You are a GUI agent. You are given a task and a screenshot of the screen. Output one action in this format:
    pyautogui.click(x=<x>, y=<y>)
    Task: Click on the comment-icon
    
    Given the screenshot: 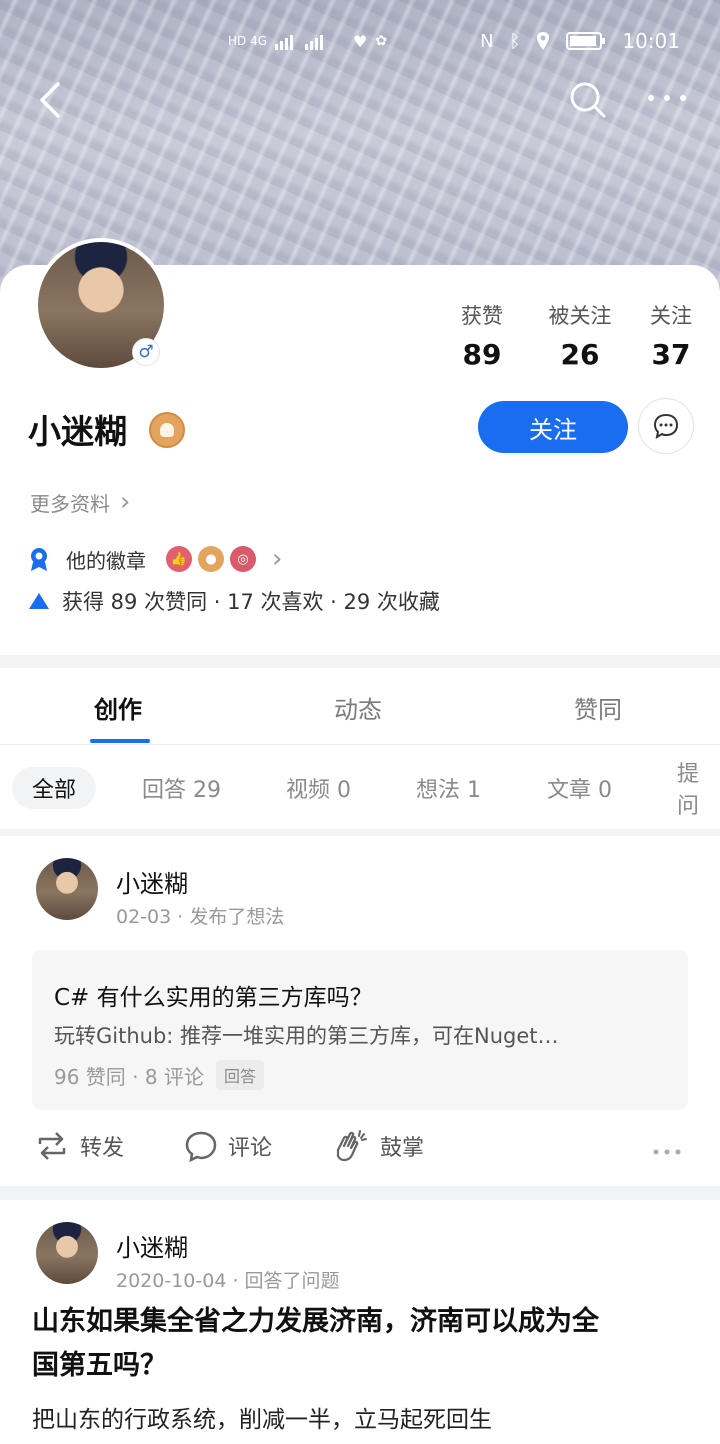 What is the action you would take?
    pyautogui.click(x=201, y=1146)
    